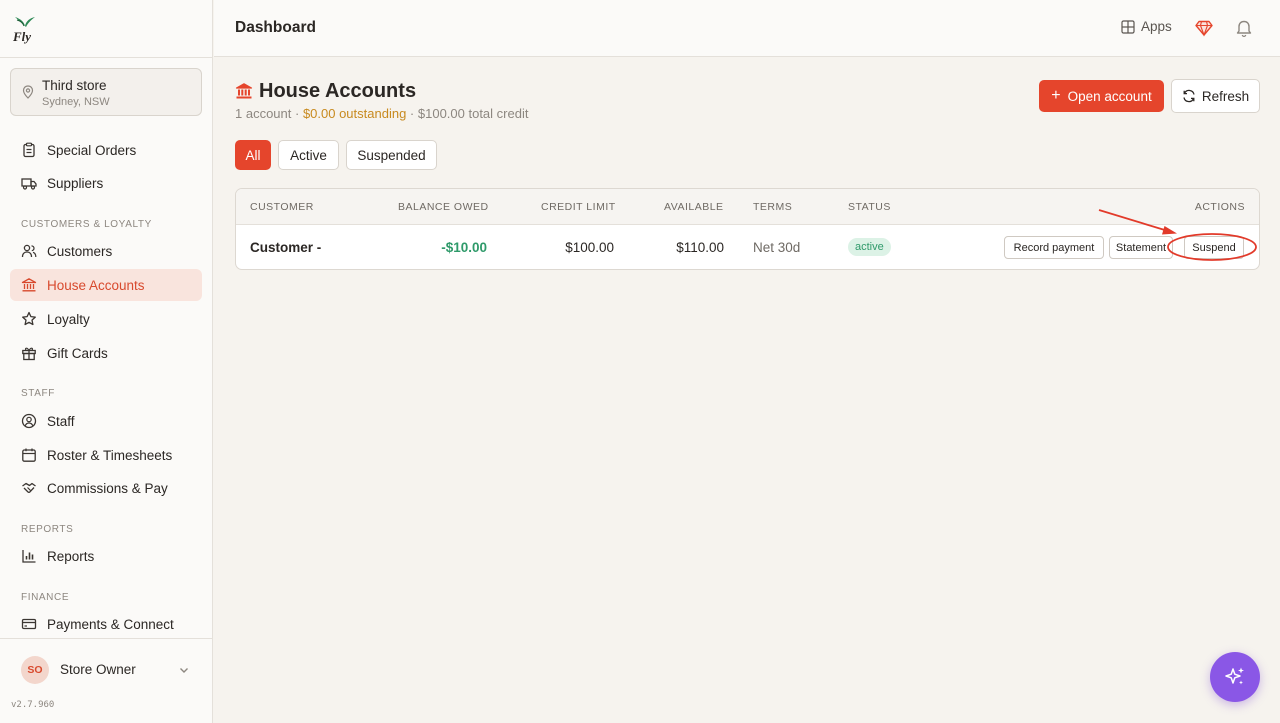 This screenshot has height=723, width=1280. I want to click on open-account-button: + Open account, so click(1101, 96).